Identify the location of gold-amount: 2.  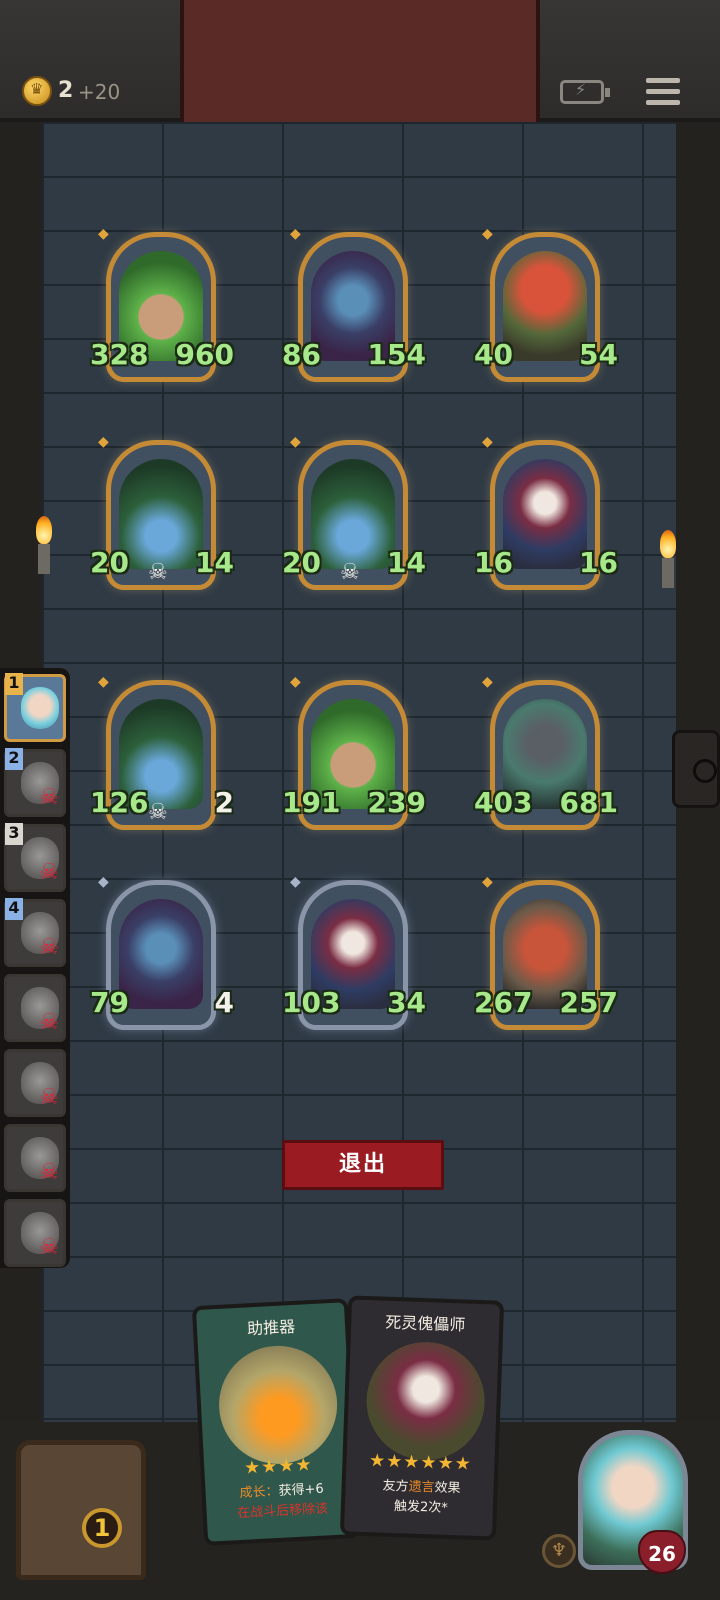
(66, 90).